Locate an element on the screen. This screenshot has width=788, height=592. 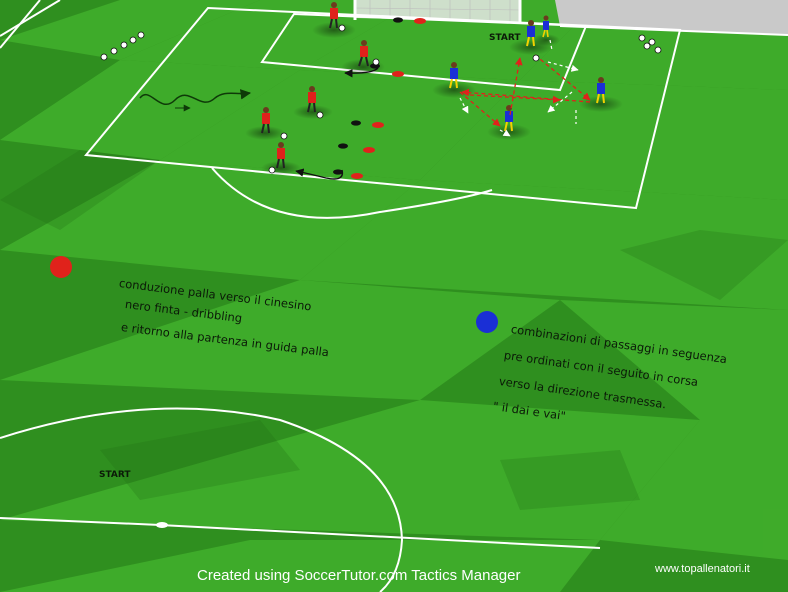
start-label-bottom: START is located at coordinates (115, 475).